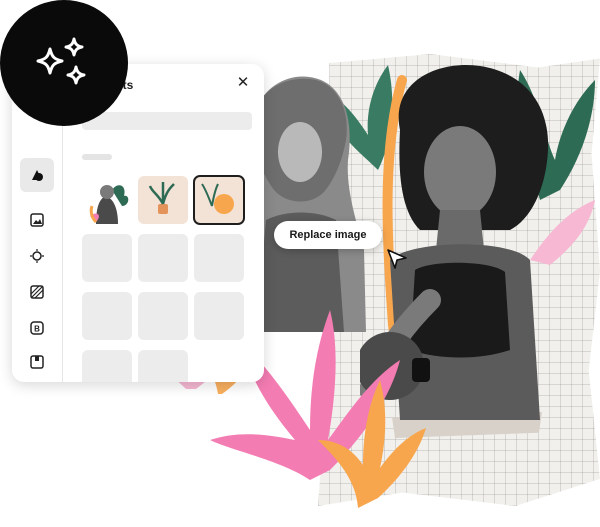 The width and height of the screenshot is (600, 527). What do you see at coordinates (97, 157) in the screenshot?
I see `section-heading-placeholder` at bounding box center [97, 157].